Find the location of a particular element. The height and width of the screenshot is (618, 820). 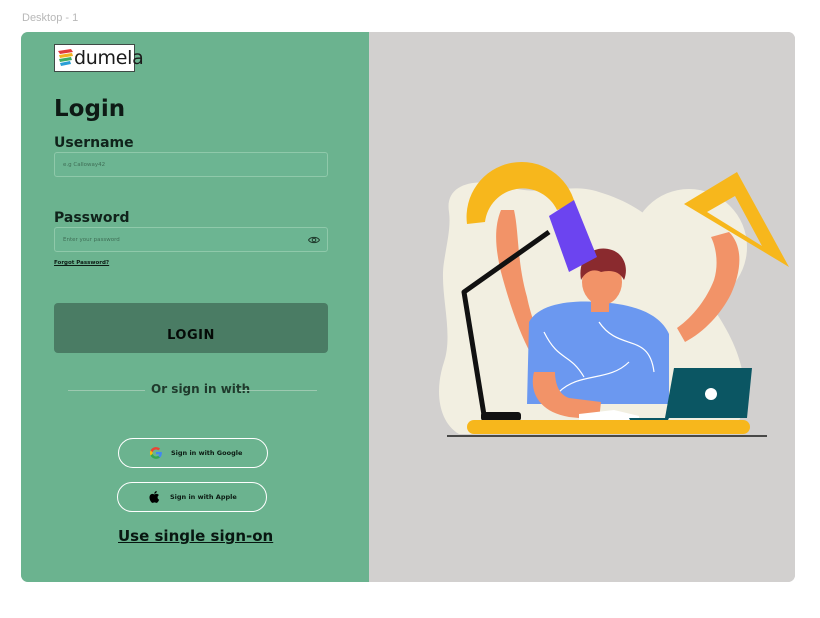

frame-label: Desktop - 1 is located at coordinates (50, 18).